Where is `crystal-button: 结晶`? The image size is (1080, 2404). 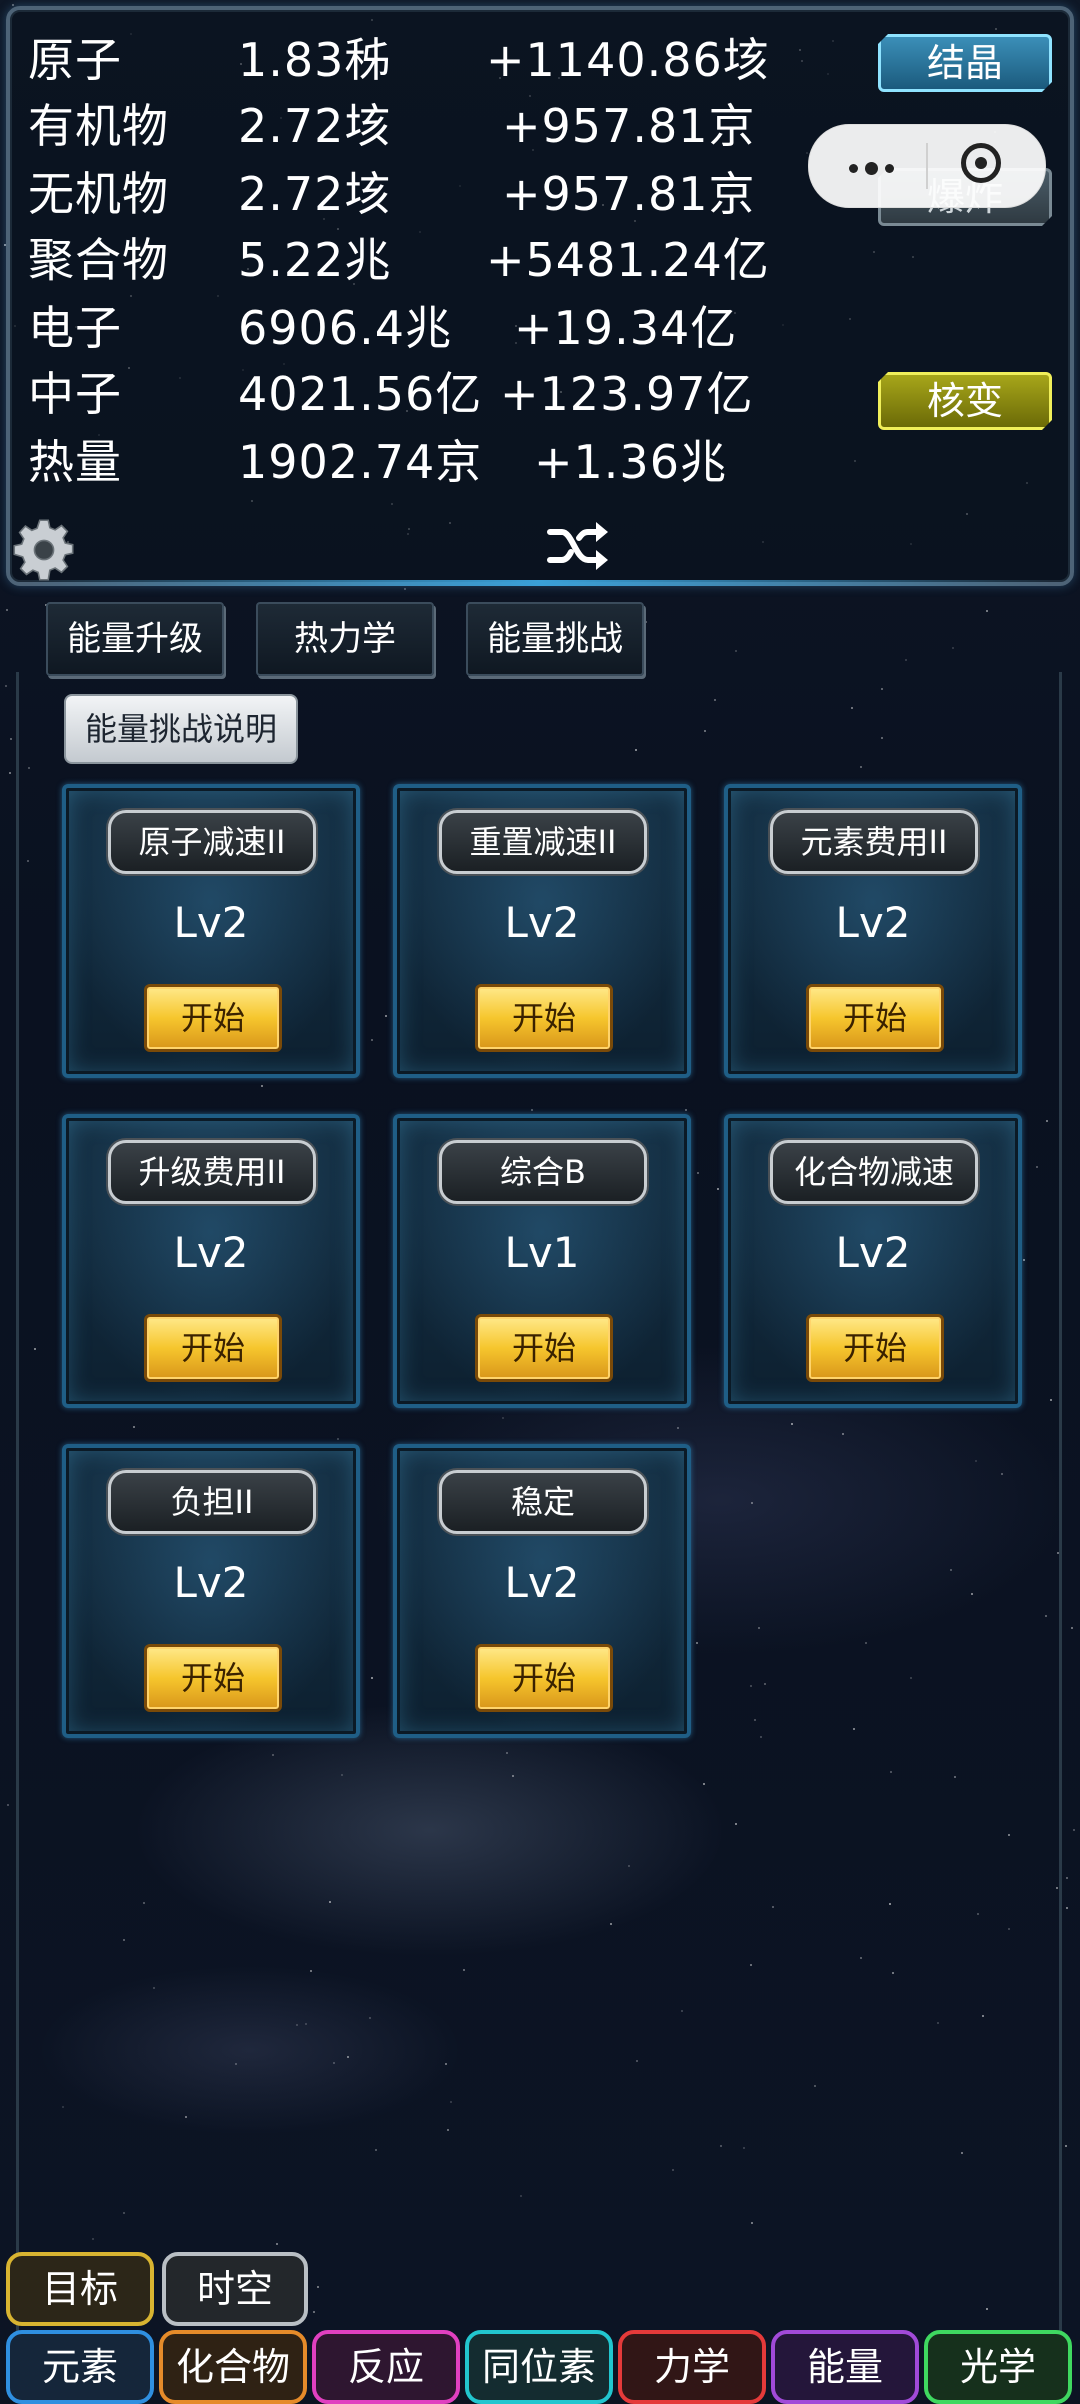 crystal-button: 结晶 is located at coordinates (965, 63).